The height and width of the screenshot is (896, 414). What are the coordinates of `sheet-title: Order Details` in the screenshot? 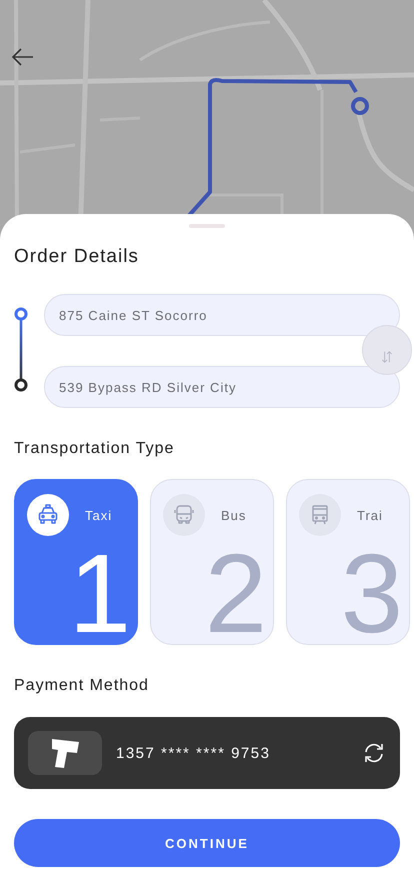 It's located at (77, 257).